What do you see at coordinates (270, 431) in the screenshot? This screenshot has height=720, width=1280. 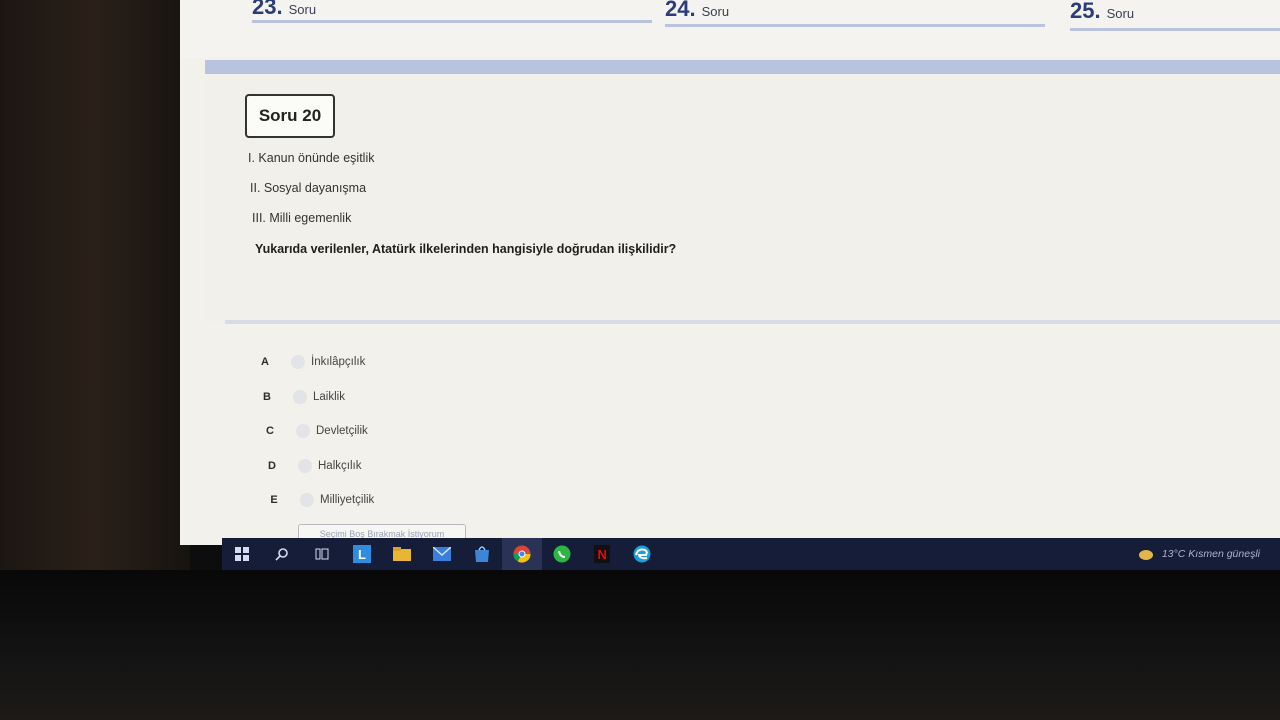 I see `option-letter: C` at bounding box center [270, 431].